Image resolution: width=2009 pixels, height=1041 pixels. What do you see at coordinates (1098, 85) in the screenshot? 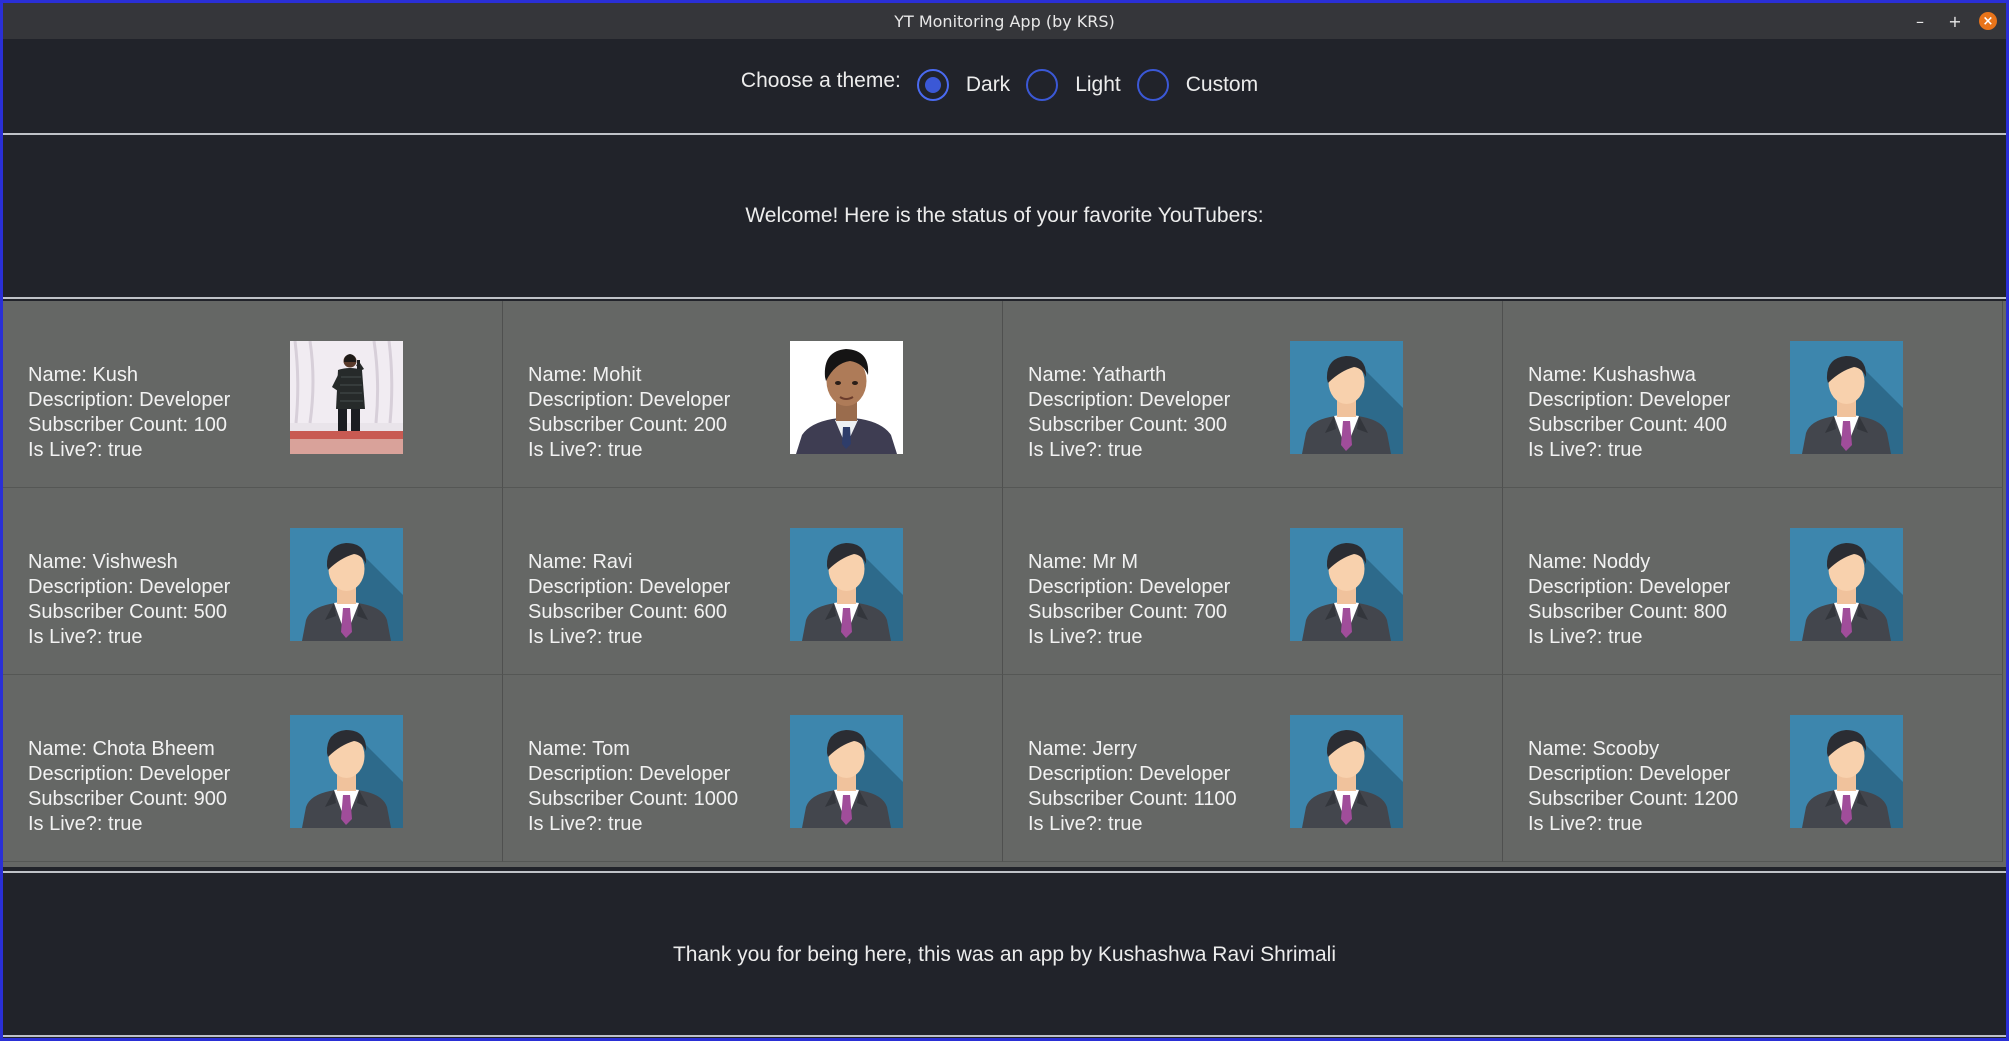
I see `theme-option-light: Light` at bounding box center [1098, 85].